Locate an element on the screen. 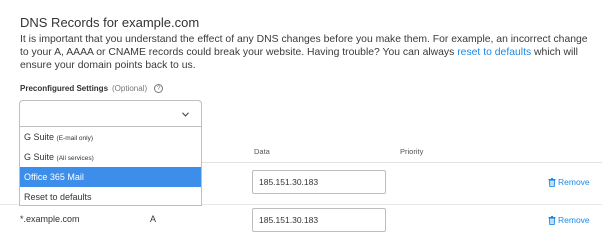  option-reset-to-defaults: Reset to defaults is located at coordinates (110, 197).